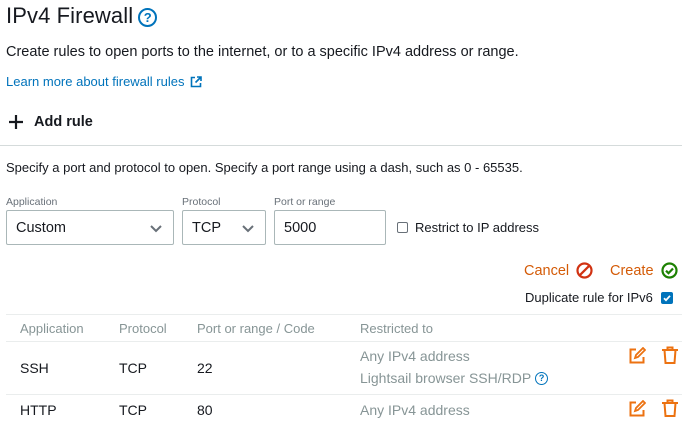 Image resolution: width=692 pixels, height=423 pixels. What do you see at coordinates (63, 122) in the screenshot?
I see `add-rule-label: Add rule` at bounding box center [63, 122].